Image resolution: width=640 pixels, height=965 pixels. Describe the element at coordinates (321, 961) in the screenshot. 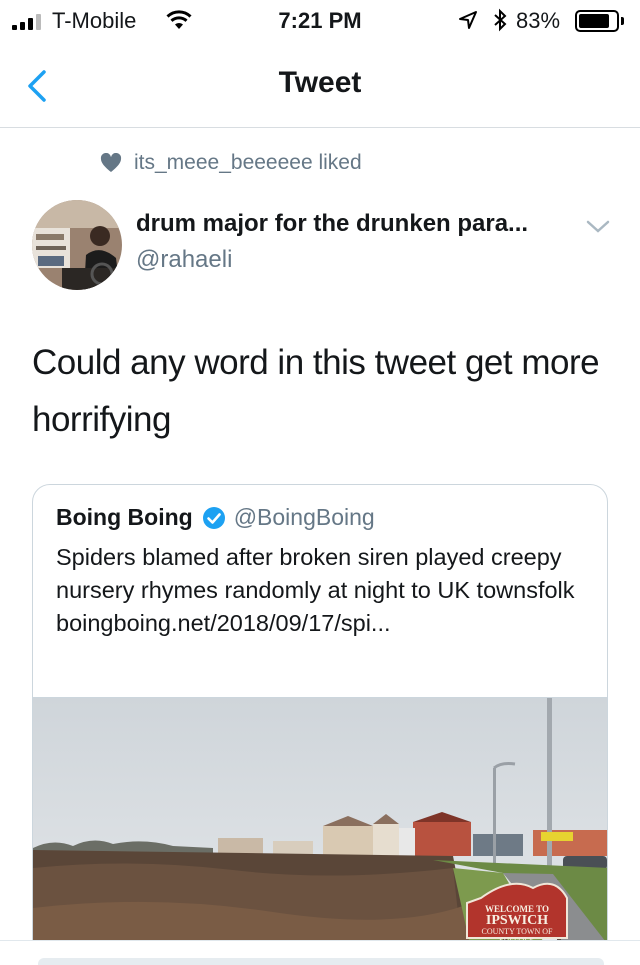

I see `reply-input` at that location.